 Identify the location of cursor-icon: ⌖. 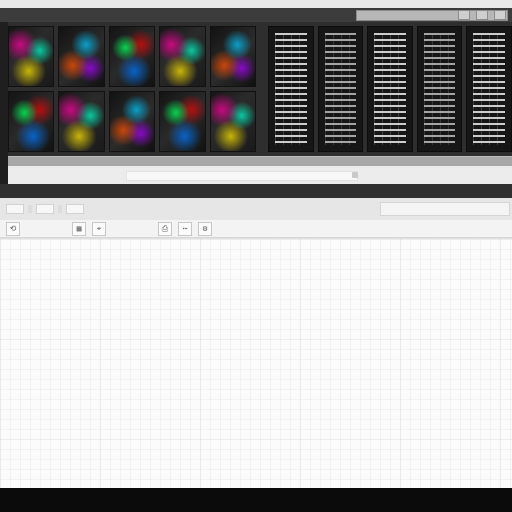
(99, 228).